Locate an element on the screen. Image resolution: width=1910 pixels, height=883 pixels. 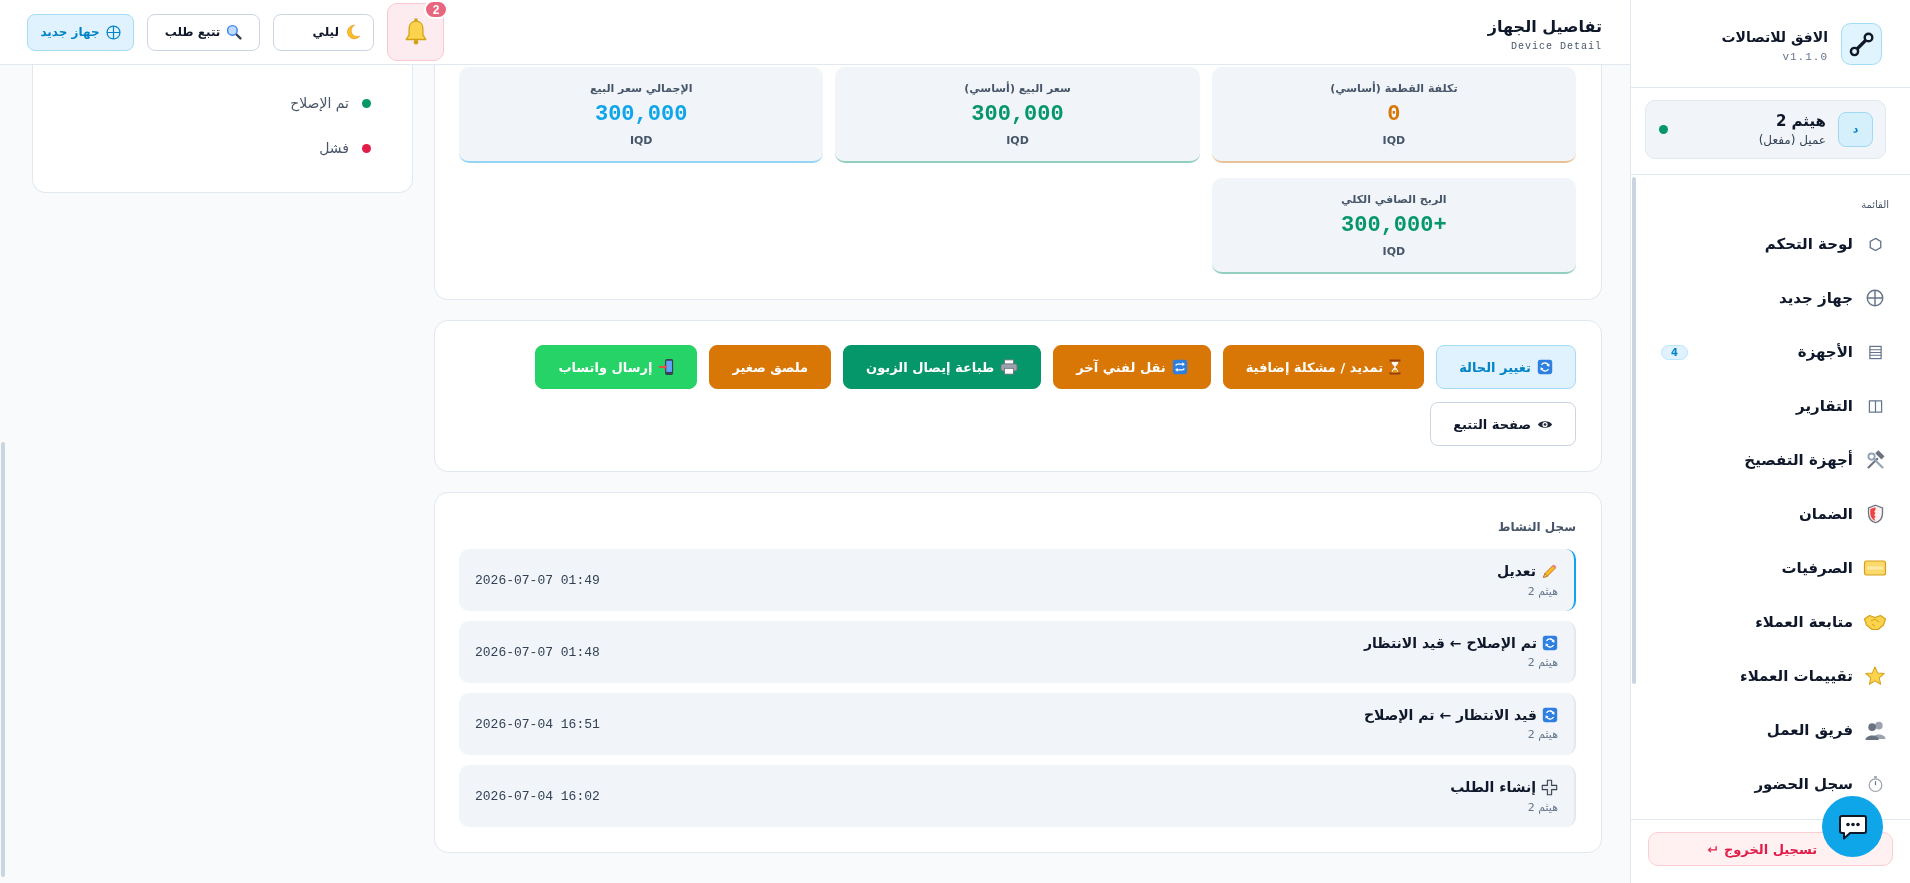
eye-icon is located at coordinates (1545, 424).